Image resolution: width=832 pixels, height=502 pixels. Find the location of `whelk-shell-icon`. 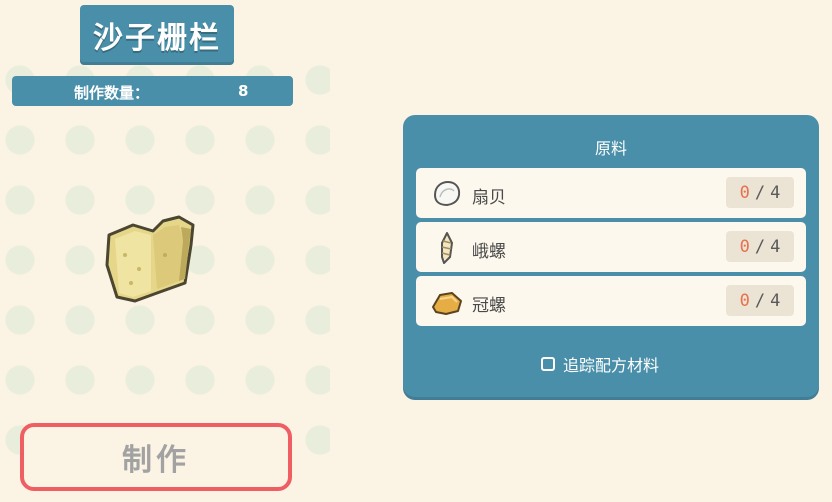

whelk-shell-icon is located at coordinates (447, 248).